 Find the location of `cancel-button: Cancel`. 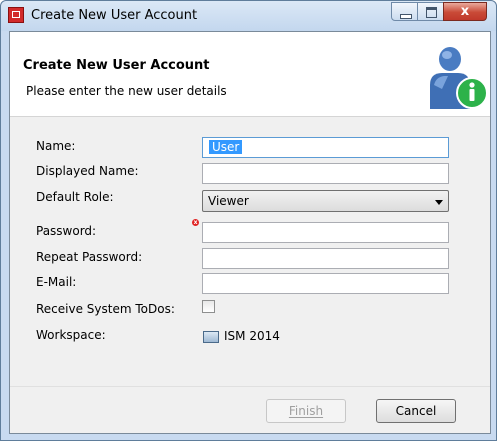

cancel-button: Cancel is located at coordinates (416, 411).